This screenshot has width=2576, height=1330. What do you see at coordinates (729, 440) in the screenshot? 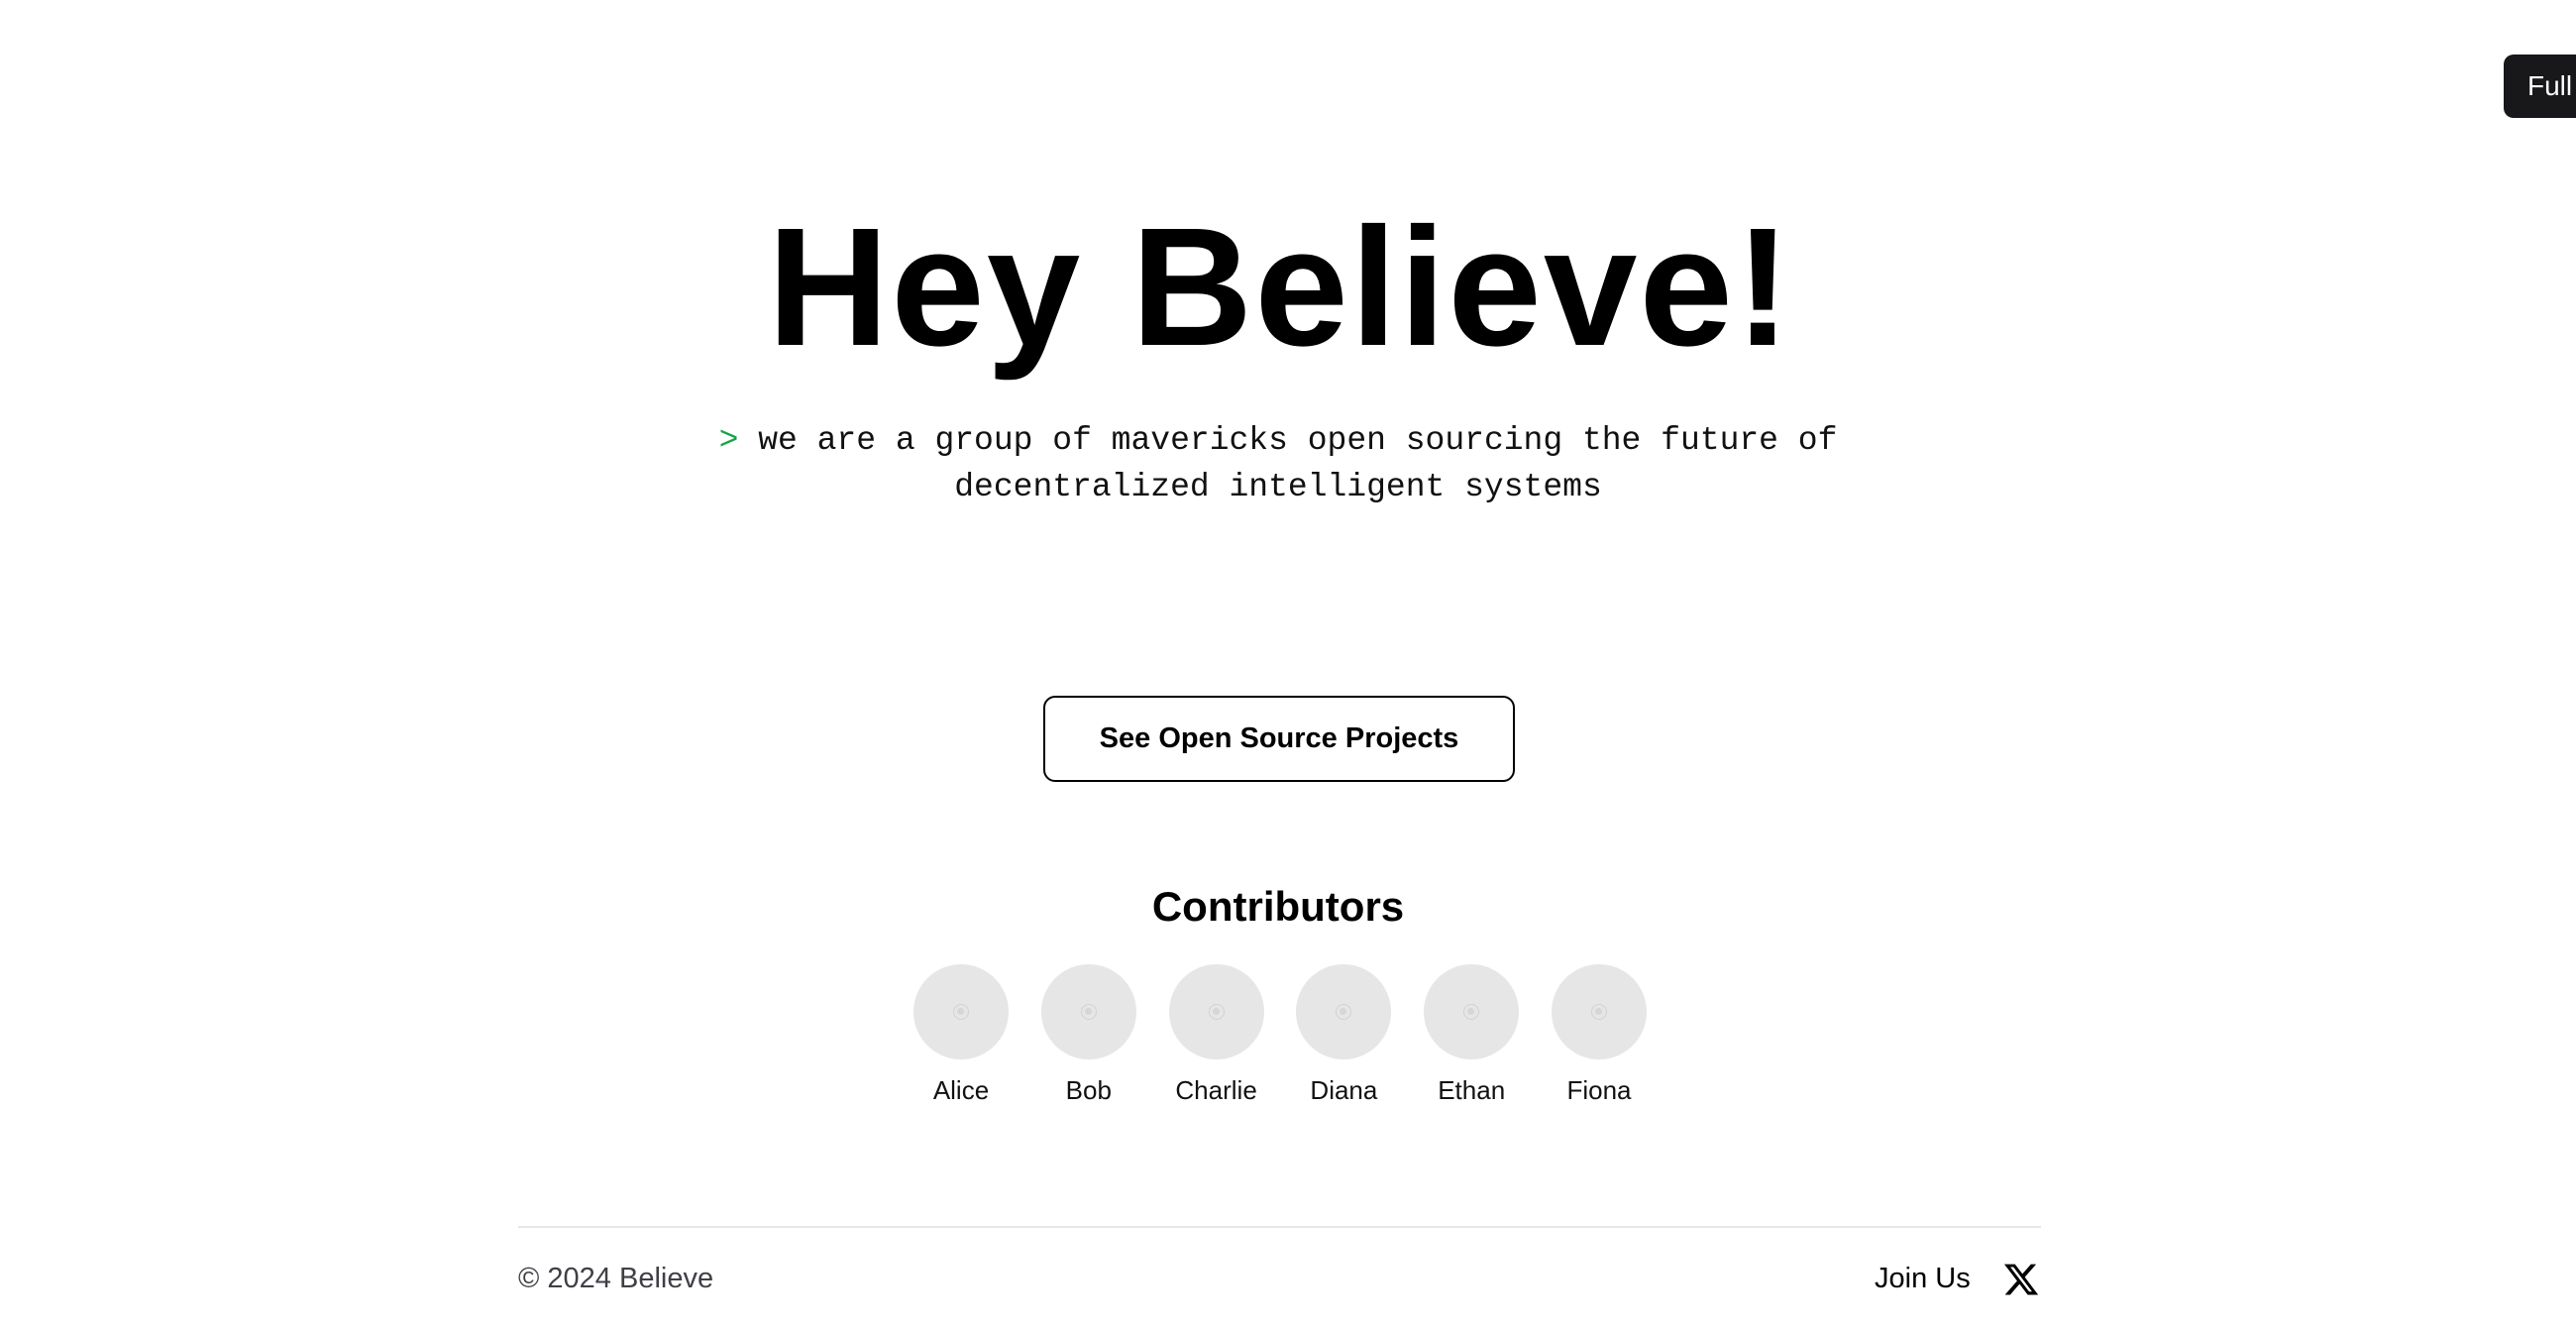
I see `terminal-prompt: >` at bounding box center [729, 440].